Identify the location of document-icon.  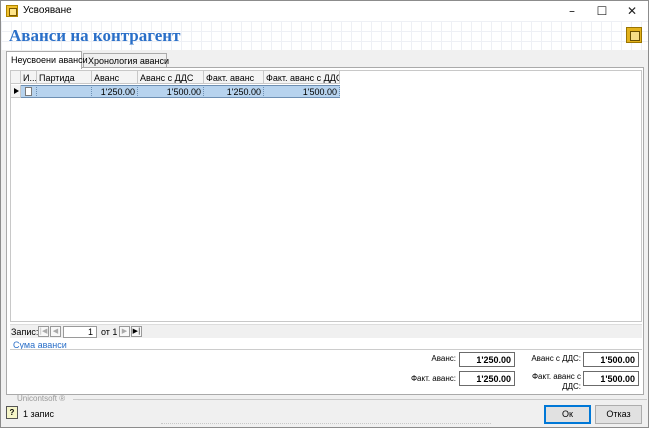
(28, 91).